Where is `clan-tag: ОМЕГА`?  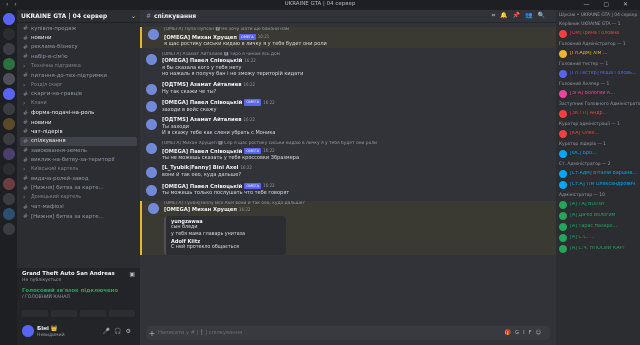 clan-tag: ОМЕГА is located at coordinates (253, 151).